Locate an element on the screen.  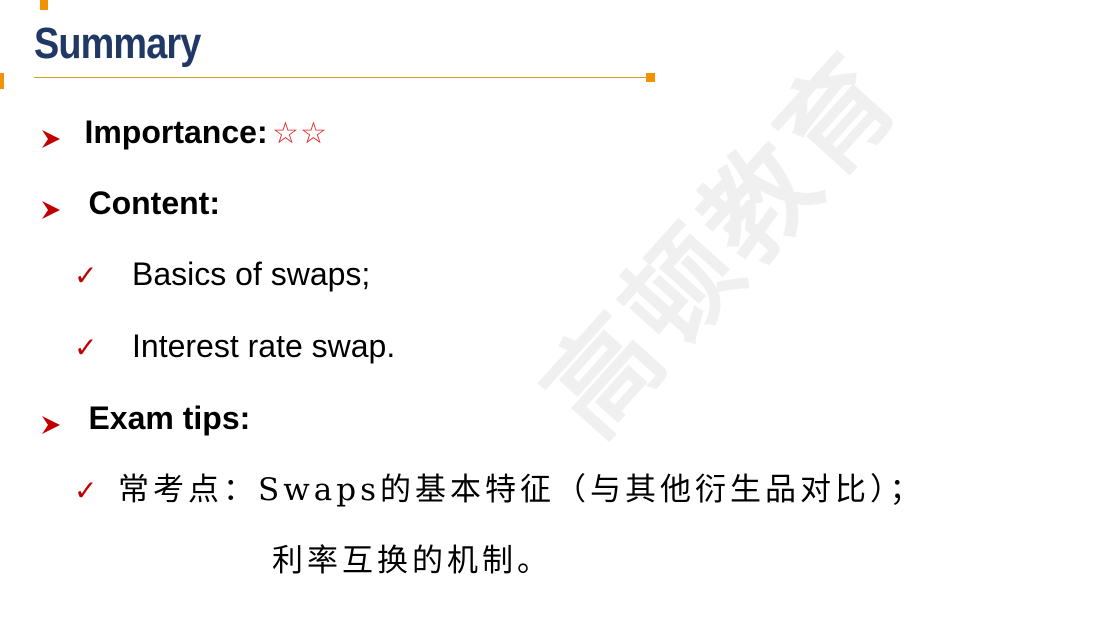
title-underline is located at coordinates (342, 77).